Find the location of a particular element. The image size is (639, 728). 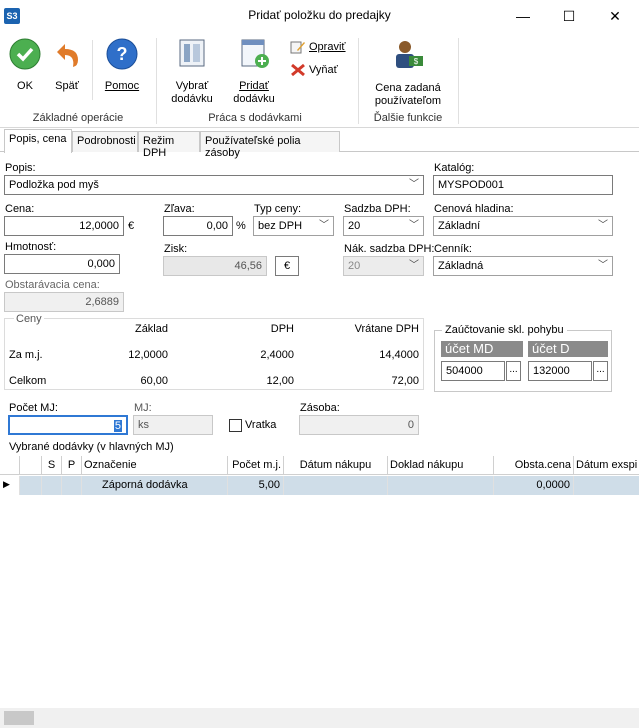

pocet-mj-value: 5 is located at coordinates (117, 426).